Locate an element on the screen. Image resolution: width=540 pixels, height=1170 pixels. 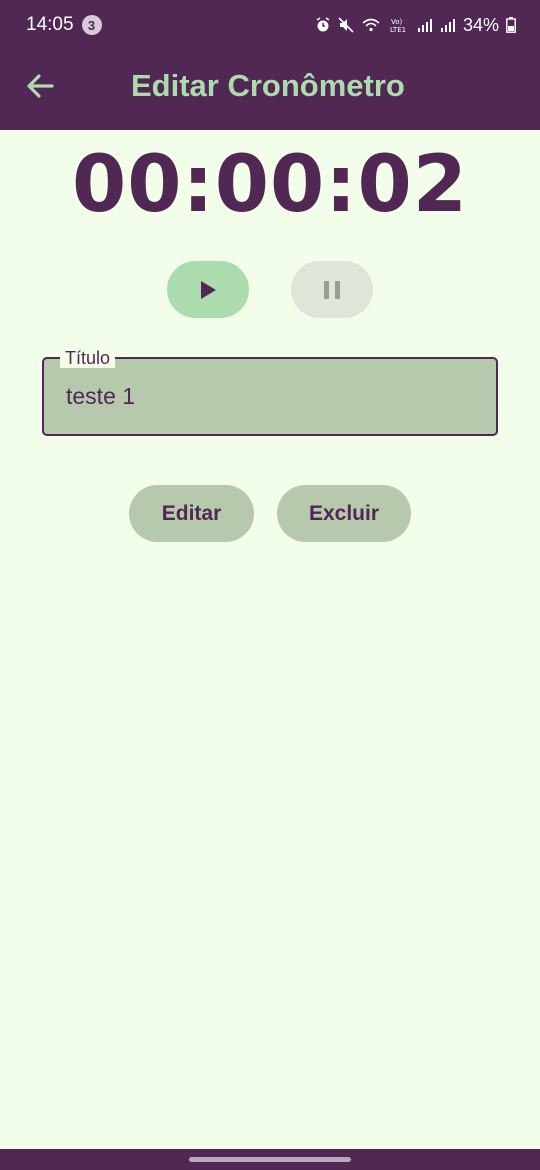
play-button is located at coordinates (208, 289).